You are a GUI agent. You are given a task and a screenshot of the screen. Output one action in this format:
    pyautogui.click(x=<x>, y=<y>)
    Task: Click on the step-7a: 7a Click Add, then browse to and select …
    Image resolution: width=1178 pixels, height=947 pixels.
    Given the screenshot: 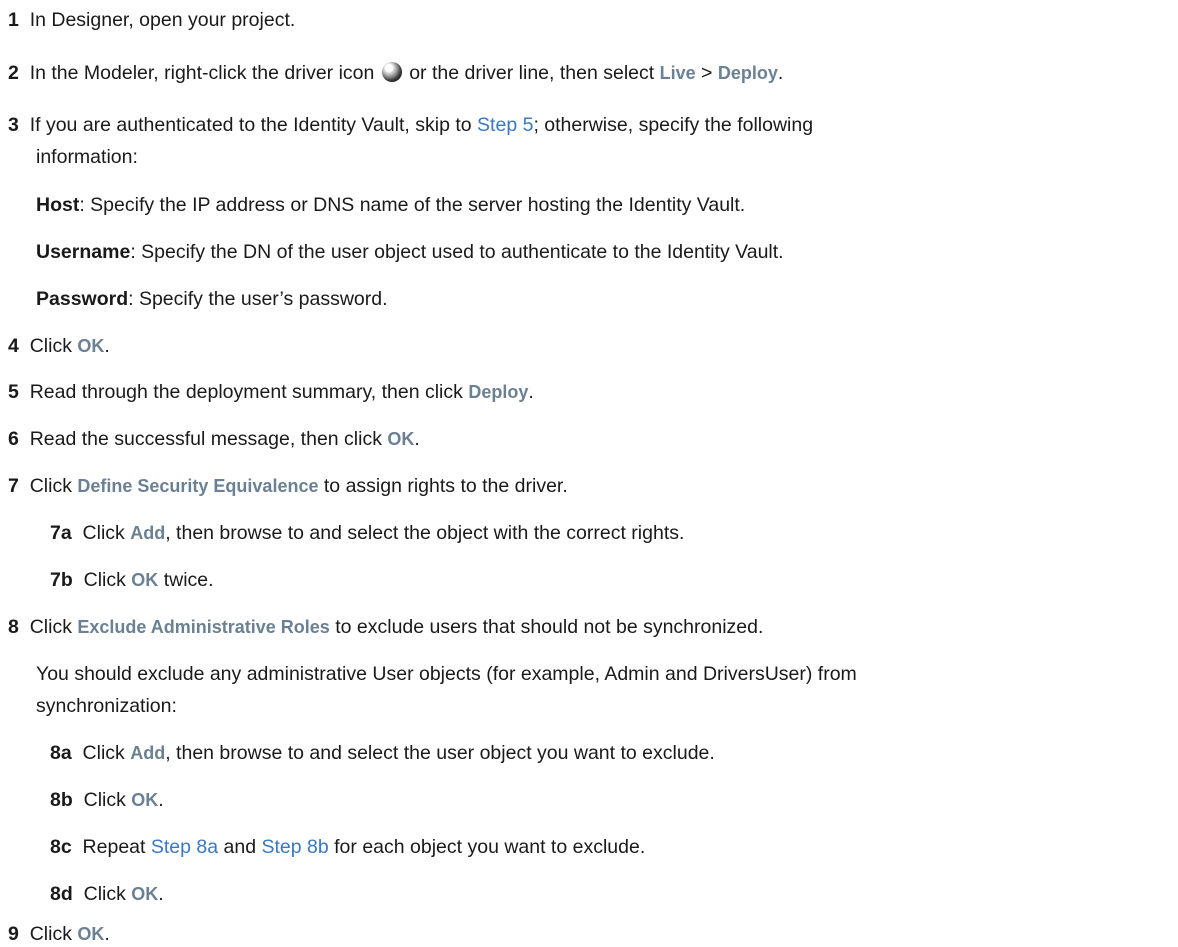 What is the action you would take?
    pyautogui.click(x=367, y=533)
    